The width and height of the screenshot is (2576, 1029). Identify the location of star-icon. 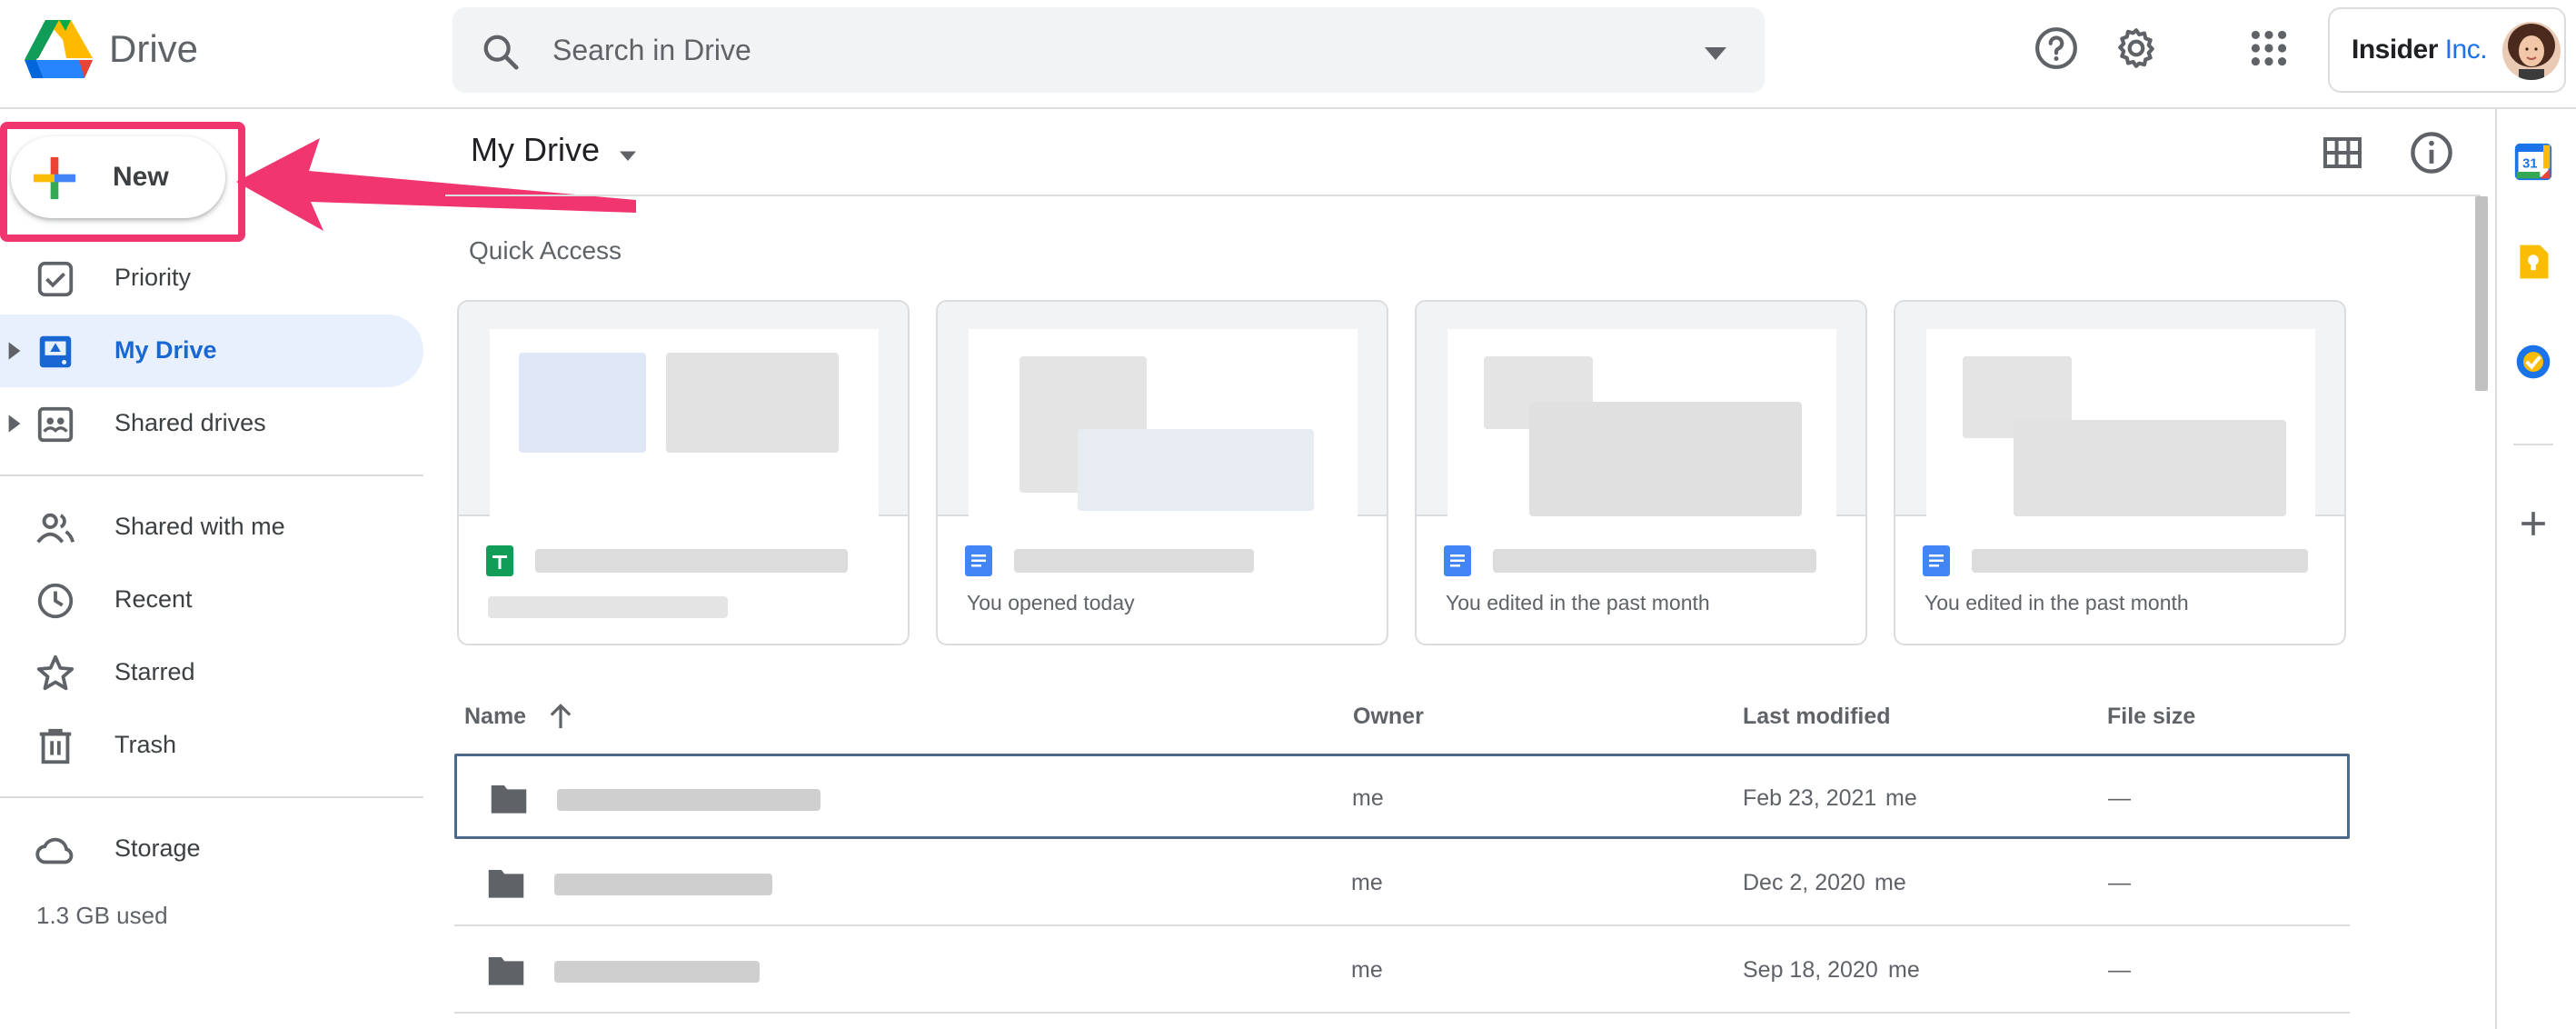
(56, 672).